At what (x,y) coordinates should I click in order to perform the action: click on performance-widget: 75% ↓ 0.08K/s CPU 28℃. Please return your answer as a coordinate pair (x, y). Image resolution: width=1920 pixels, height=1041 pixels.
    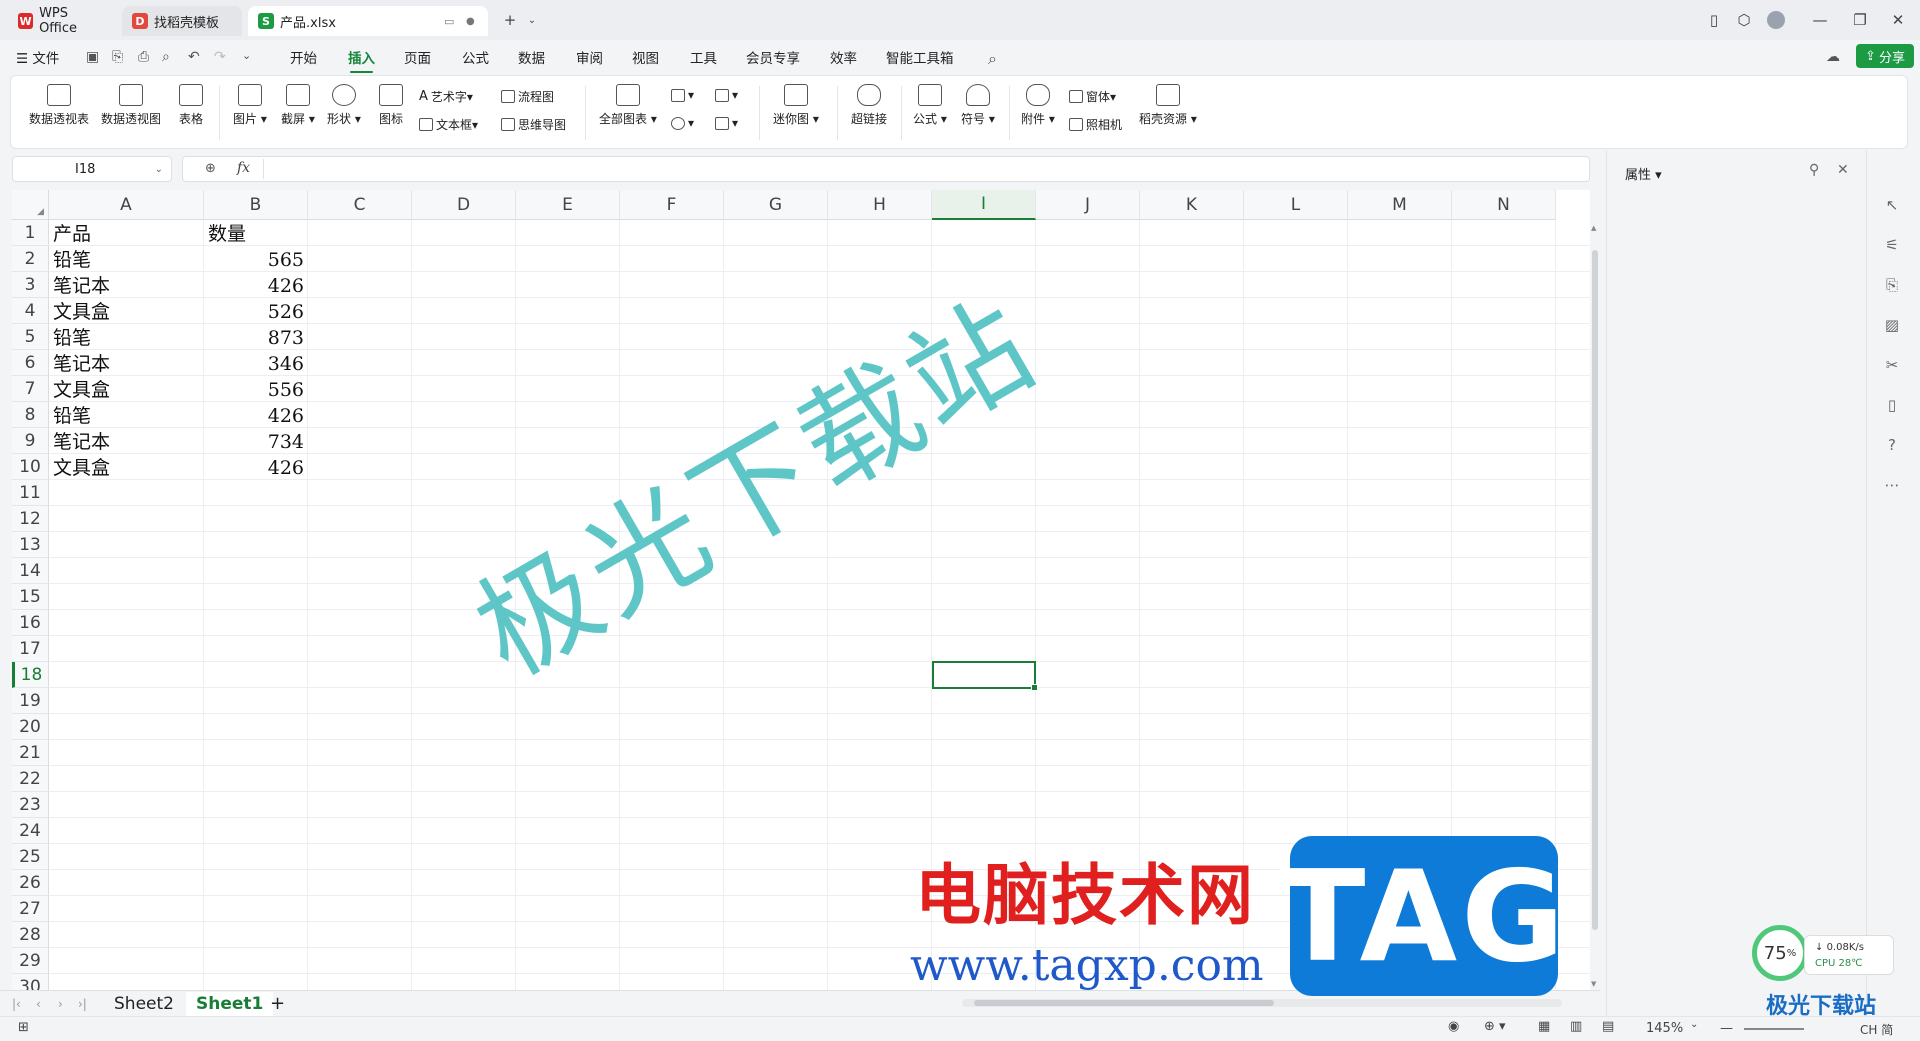
    Looking at the image, I should click on (1826, 953).